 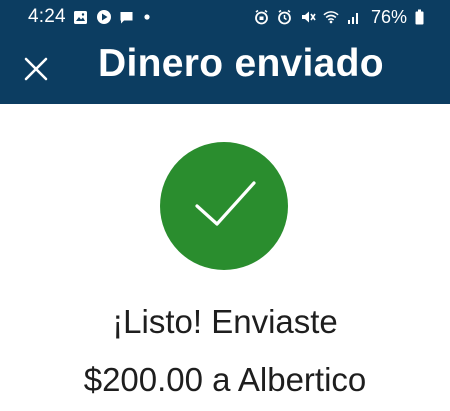 I want to click on close-icon, so click(x=36, y=69).